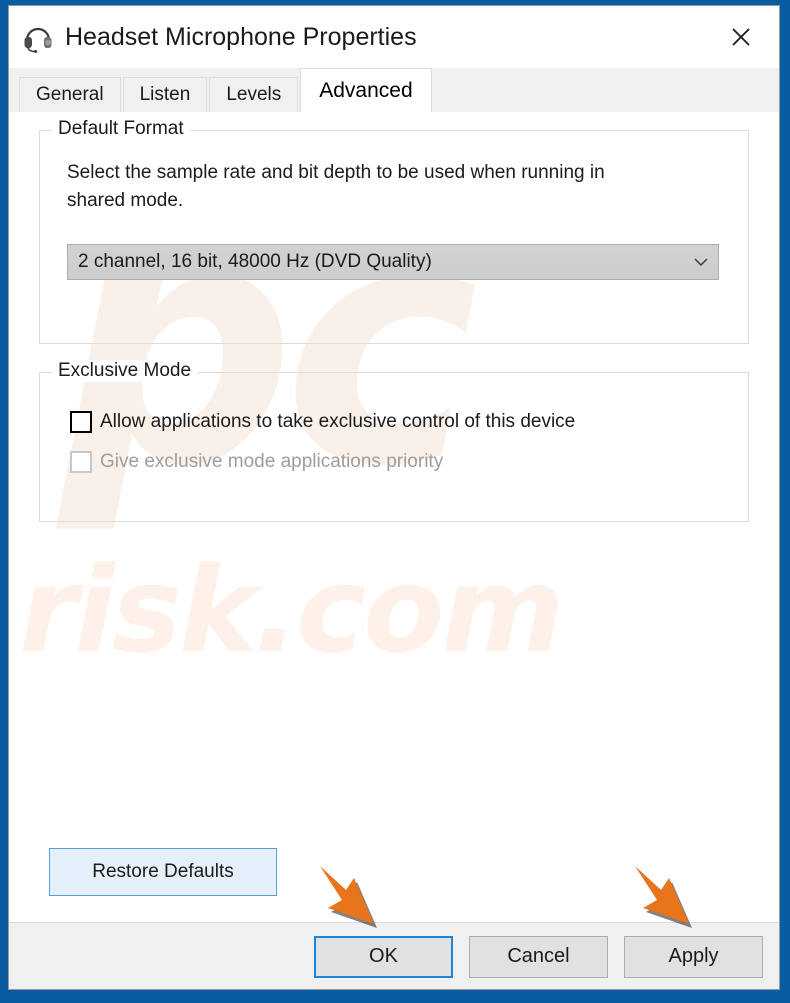 The image size is (790, 1003). I want to click on apply-button: Apply, so click(693, 956).